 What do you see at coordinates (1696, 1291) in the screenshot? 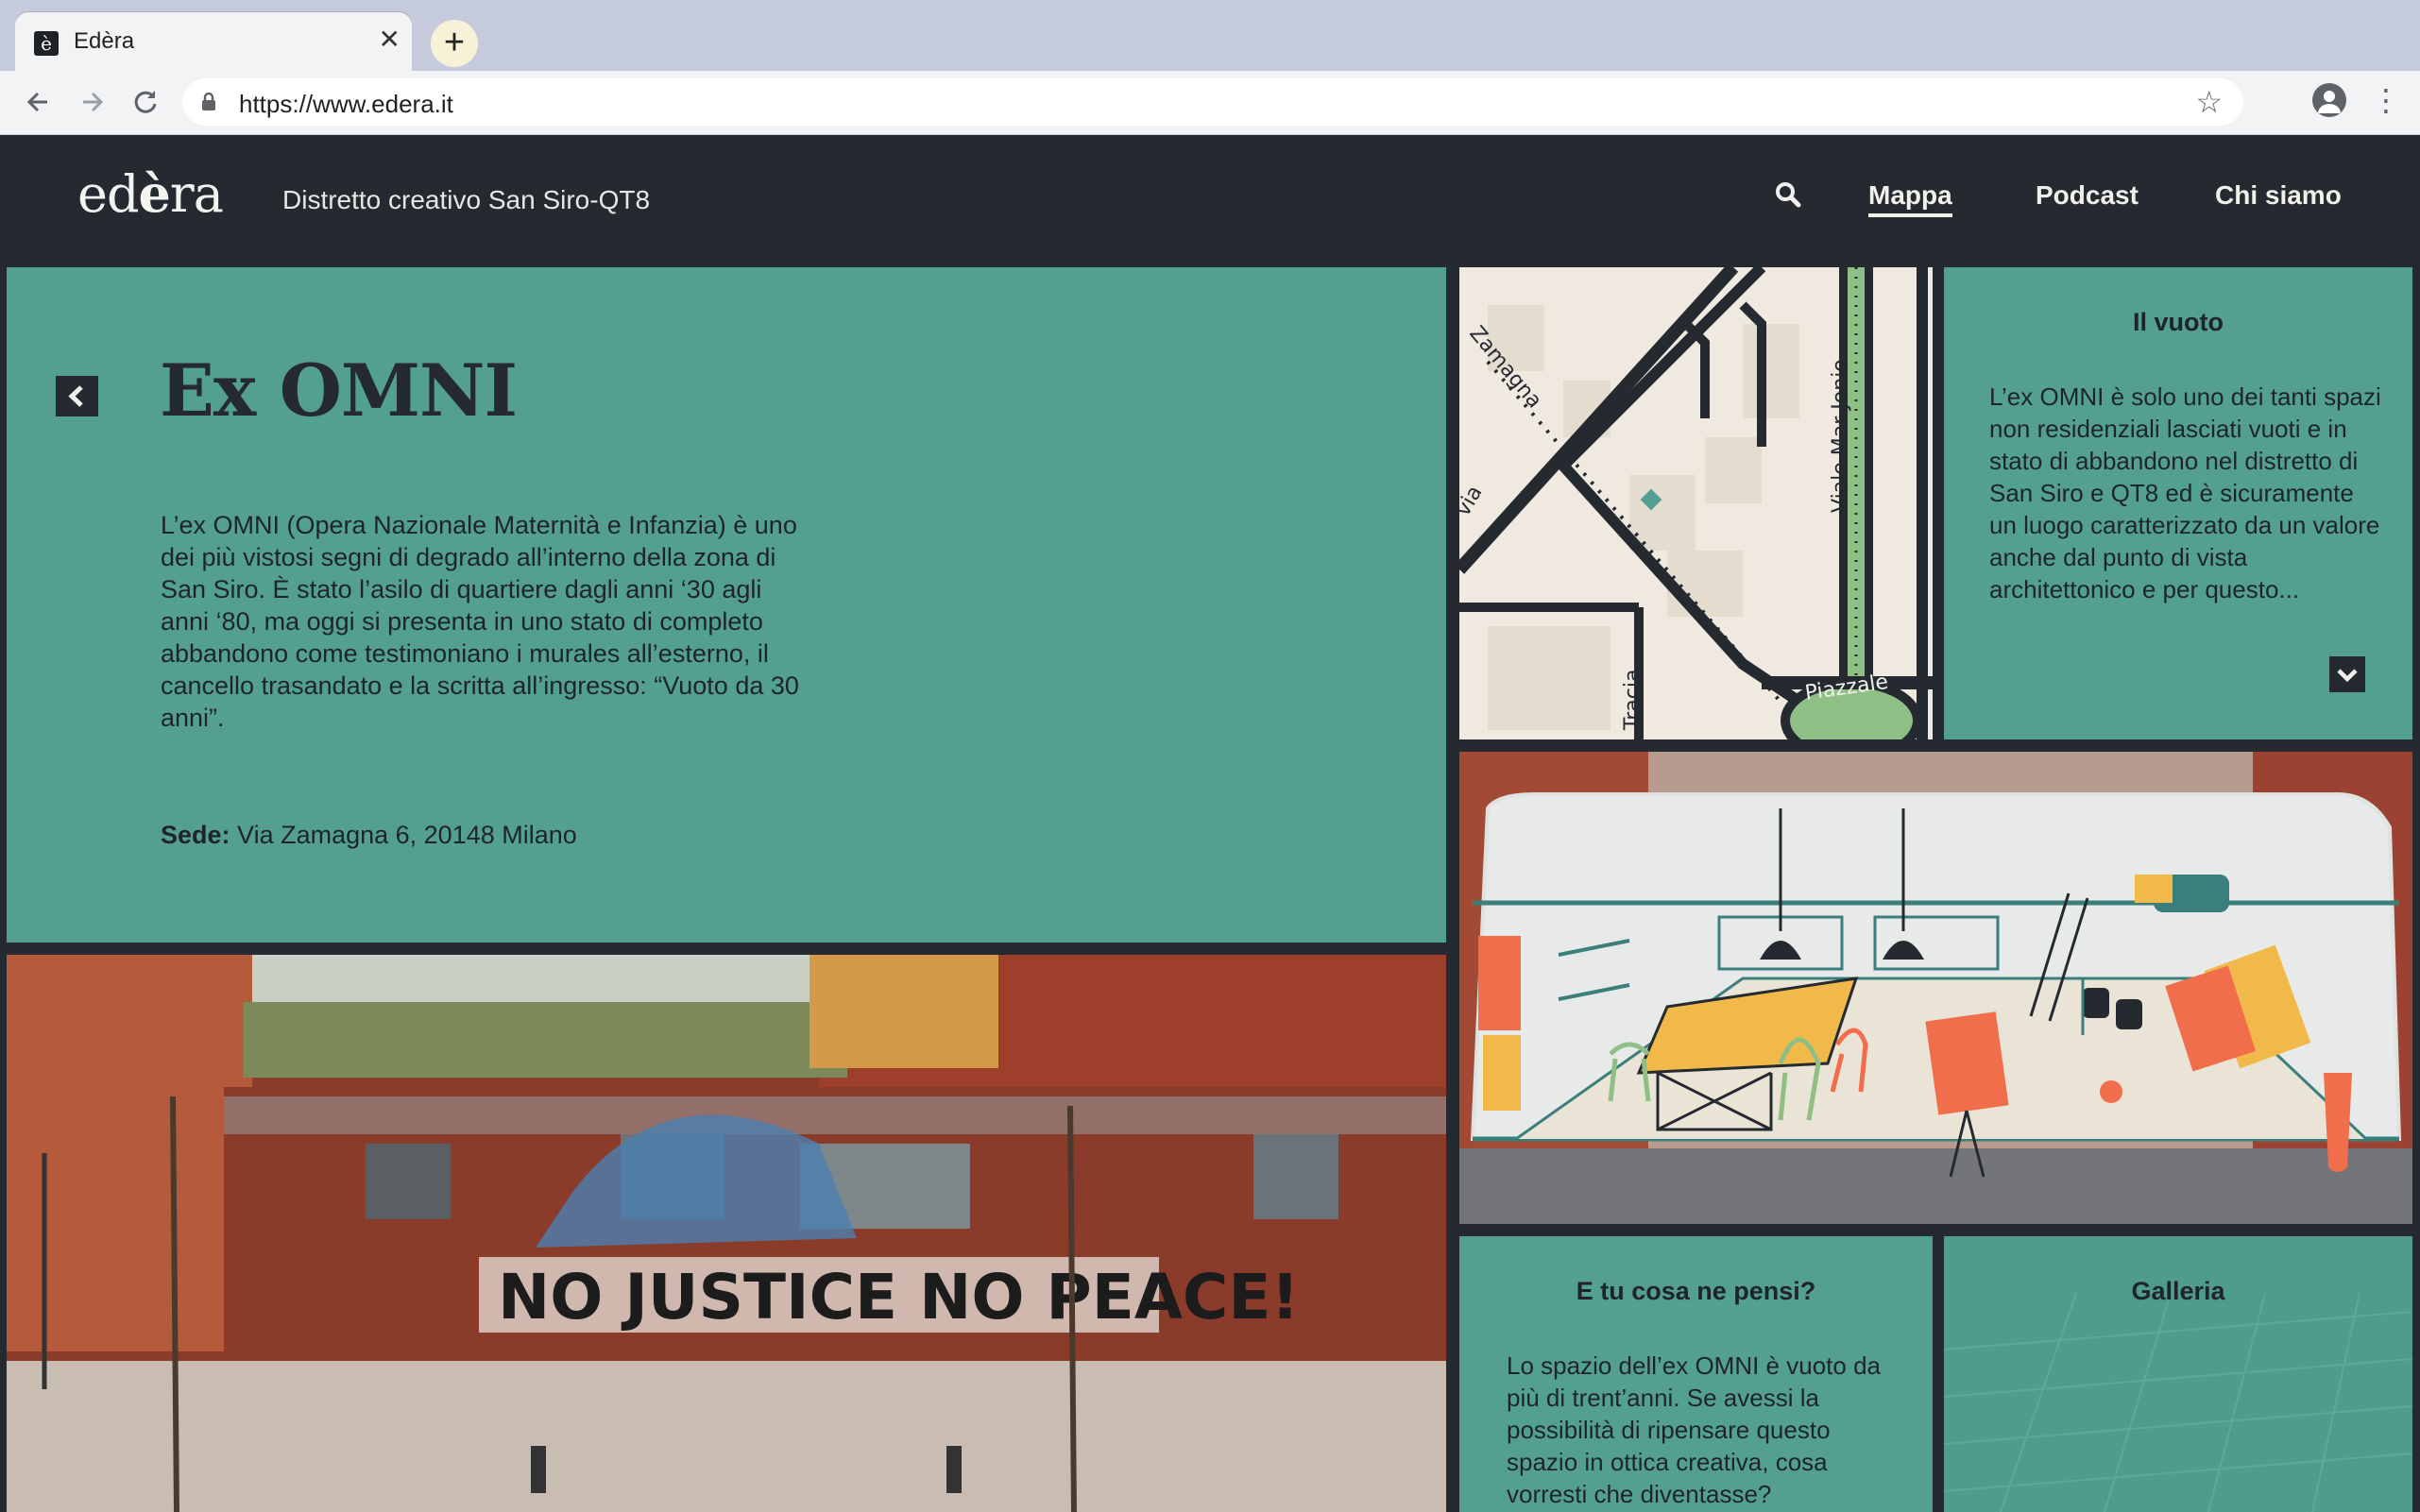
I see `opinion-title: E tu cosa ne pensi?` at bounding box center [1696, 1291].